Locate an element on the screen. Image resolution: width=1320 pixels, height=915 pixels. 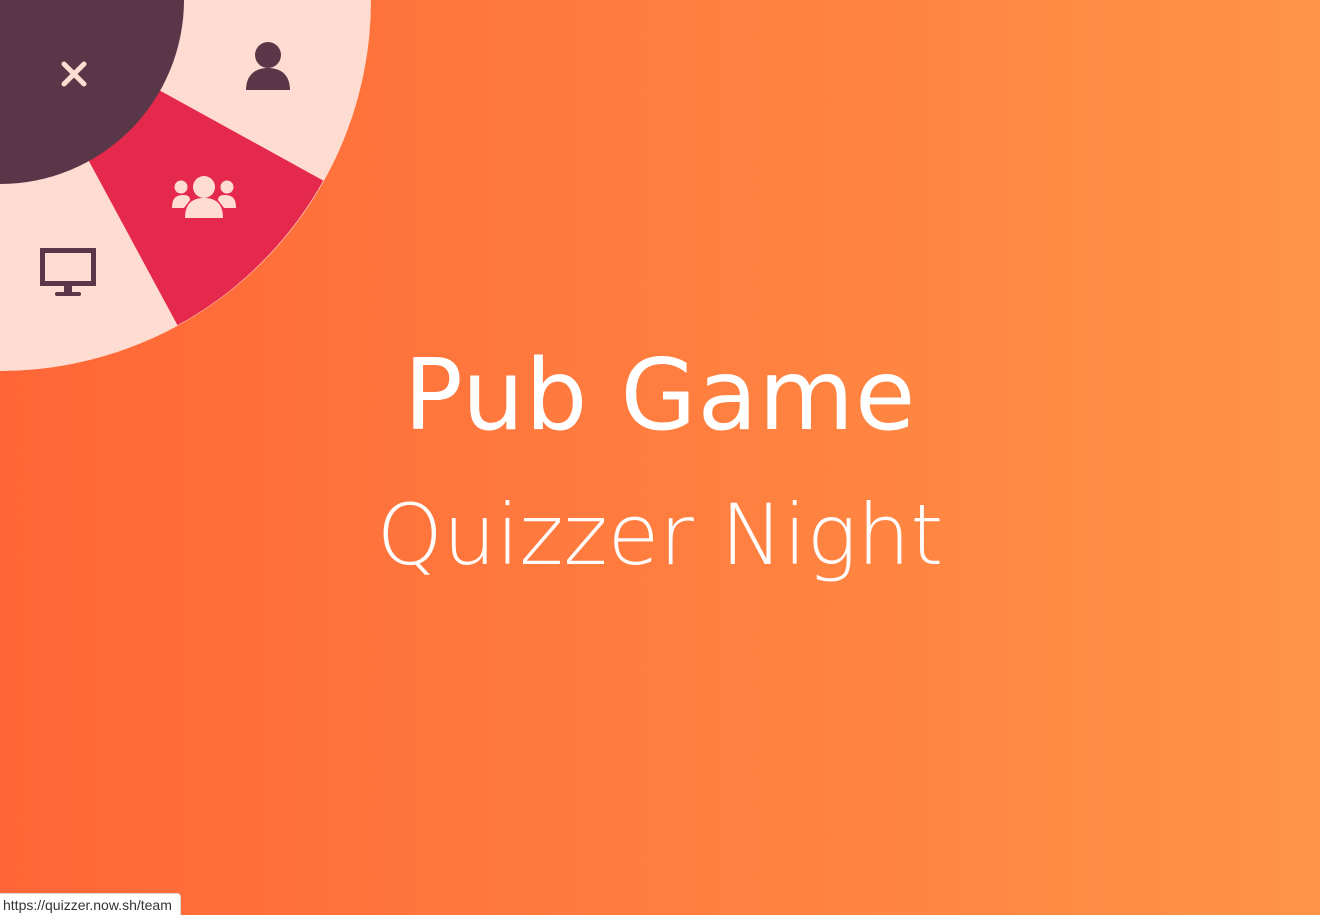
page-subtitle: Quizzer Night is located at coordinates (660, 535).